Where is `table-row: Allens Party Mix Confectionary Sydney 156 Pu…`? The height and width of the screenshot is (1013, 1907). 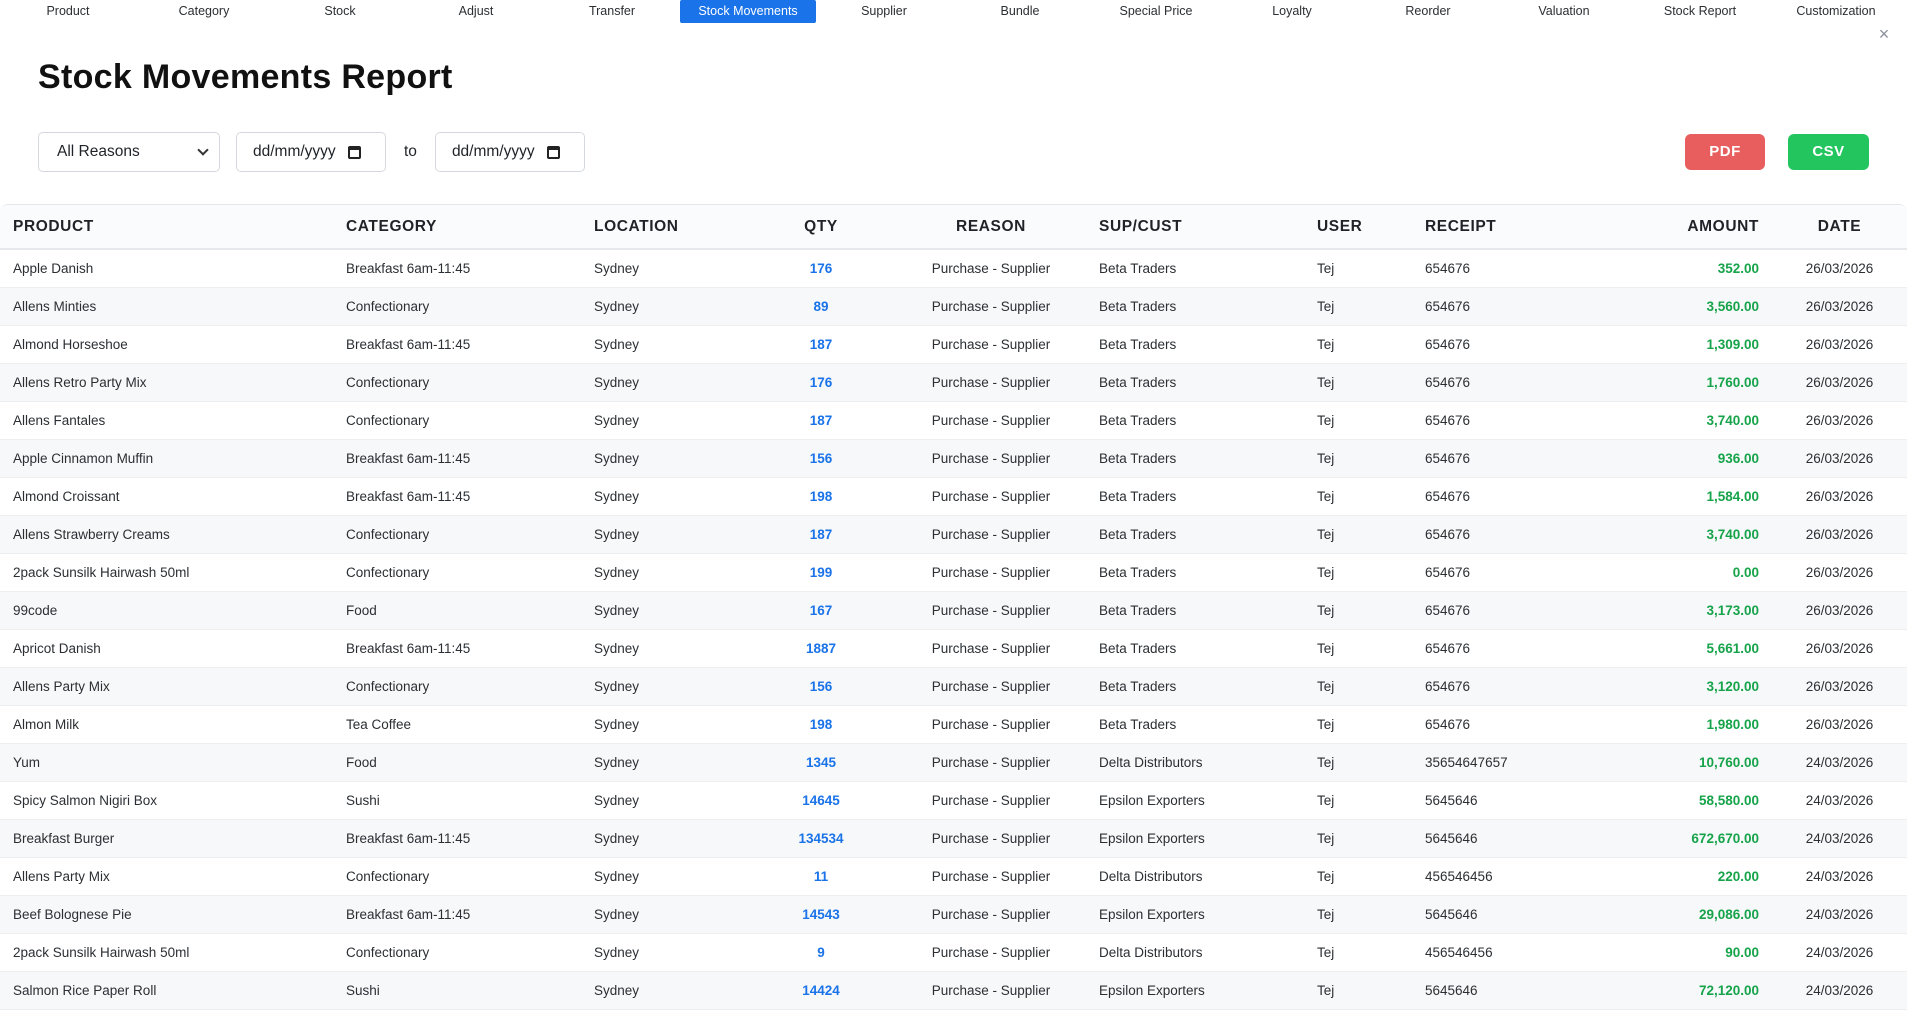 table-row: Allens Party Mix Confectionary Sydney 156 Pu… is located at coordinates (953, 686).